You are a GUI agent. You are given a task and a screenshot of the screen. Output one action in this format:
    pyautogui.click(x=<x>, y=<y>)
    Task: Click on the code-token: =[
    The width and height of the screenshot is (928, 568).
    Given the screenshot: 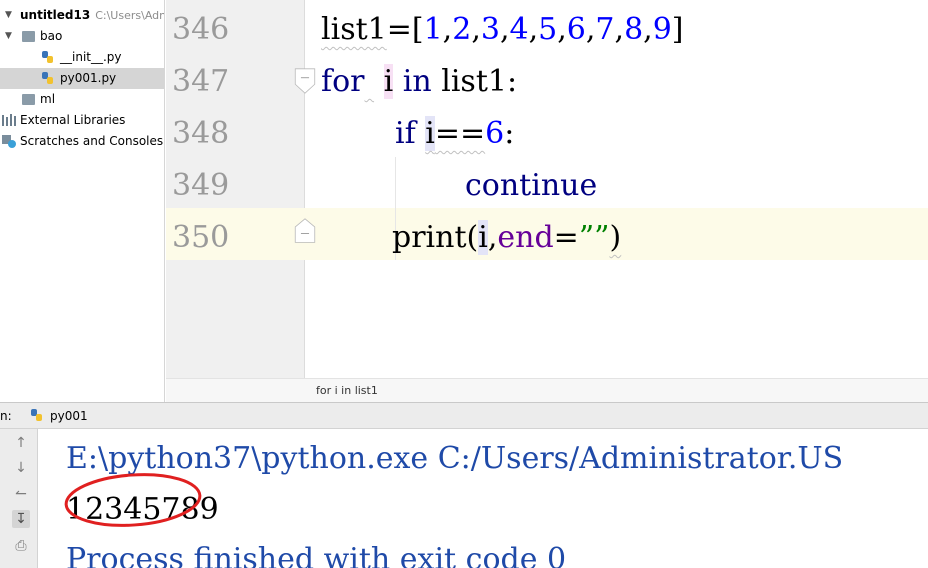 What is the action you would take?
    pyautogui.click(x=405, y=29)
    